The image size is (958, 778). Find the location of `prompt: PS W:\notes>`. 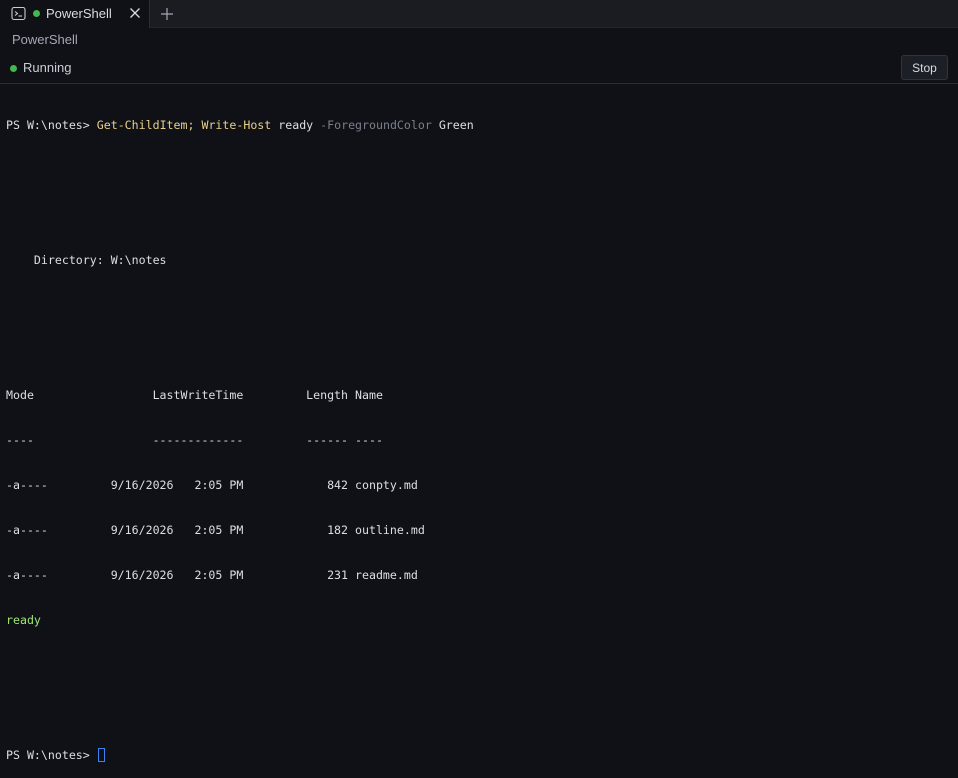

prompt: PS W:\notes> is located at coordinates (51, 125).